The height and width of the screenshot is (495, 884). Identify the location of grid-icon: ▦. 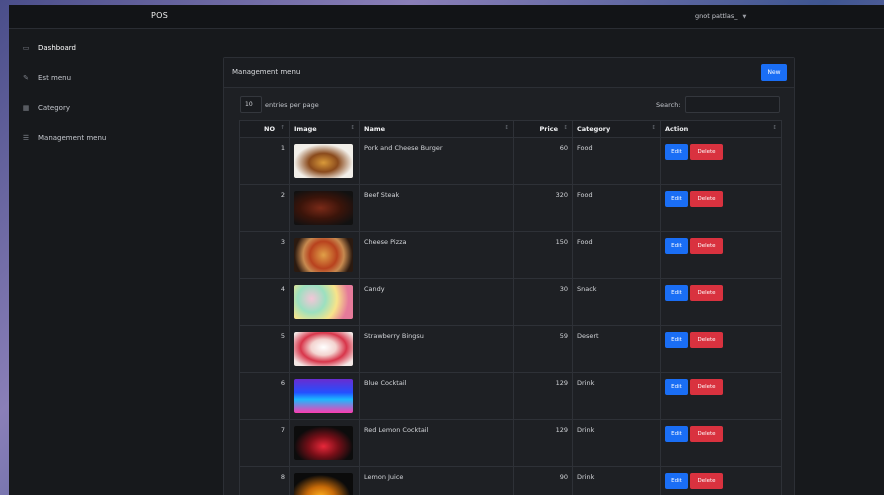
(26, 108).